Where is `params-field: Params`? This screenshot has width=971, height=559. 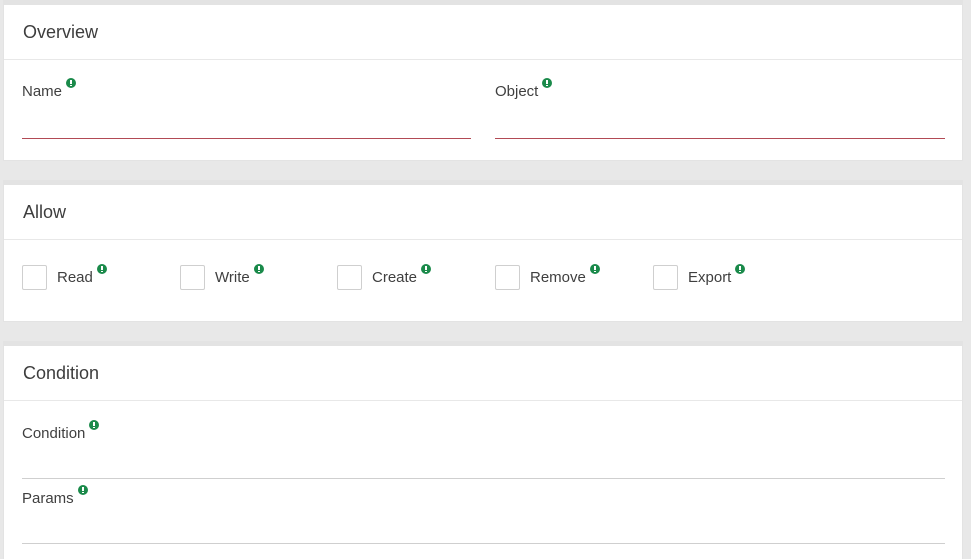
params-field: Params is located at coordinates (483, 517).